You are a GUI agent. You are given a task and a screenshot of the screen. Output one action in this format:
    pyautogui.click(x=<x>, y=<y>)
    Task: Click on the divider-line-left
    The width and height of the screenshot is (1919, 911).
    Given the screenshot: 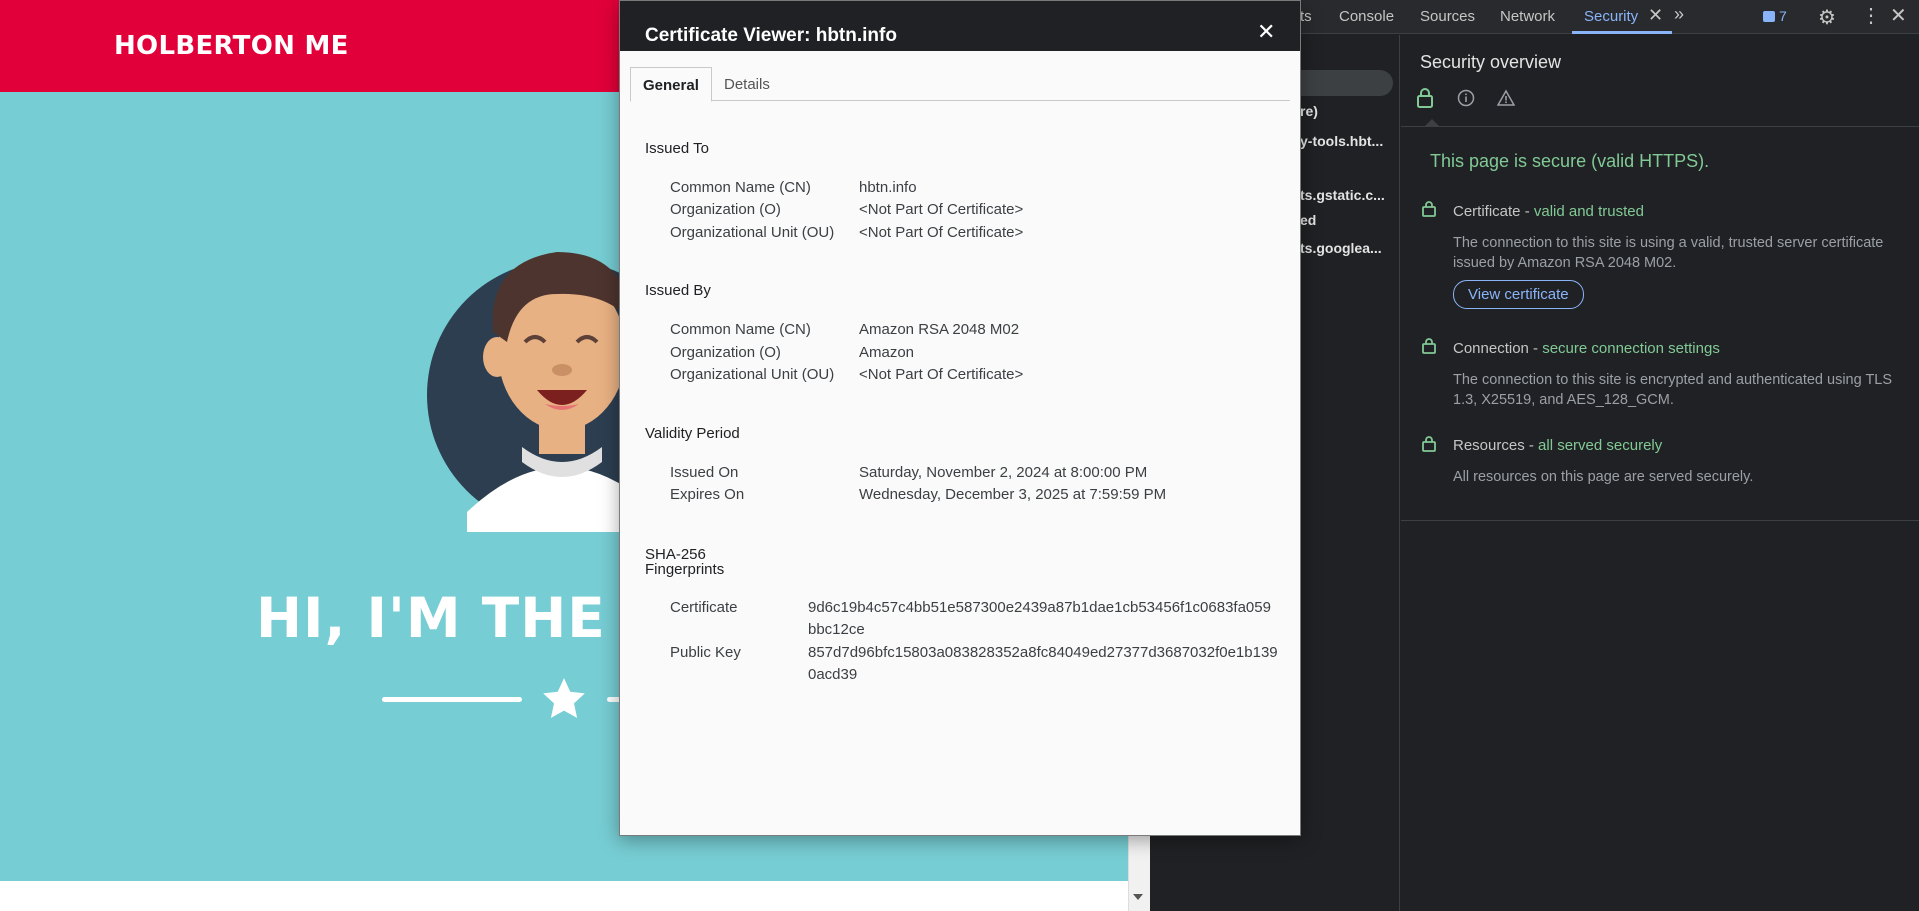 What is the action you would take?
    pyautogui.click(x=452, y=699)
    